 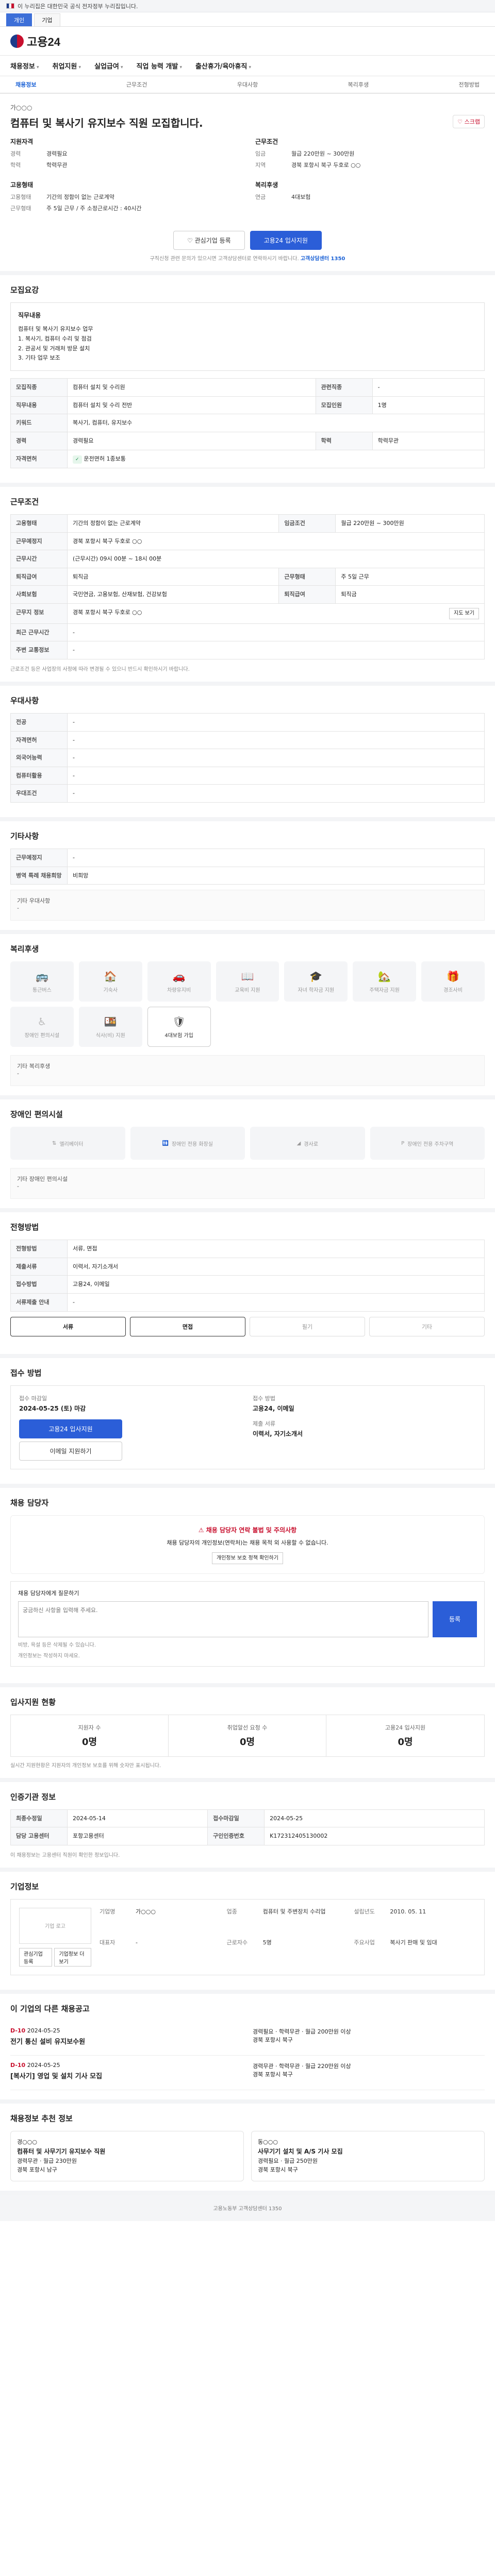 I want to click on table-key: 경력, so click(x=39, y=440).